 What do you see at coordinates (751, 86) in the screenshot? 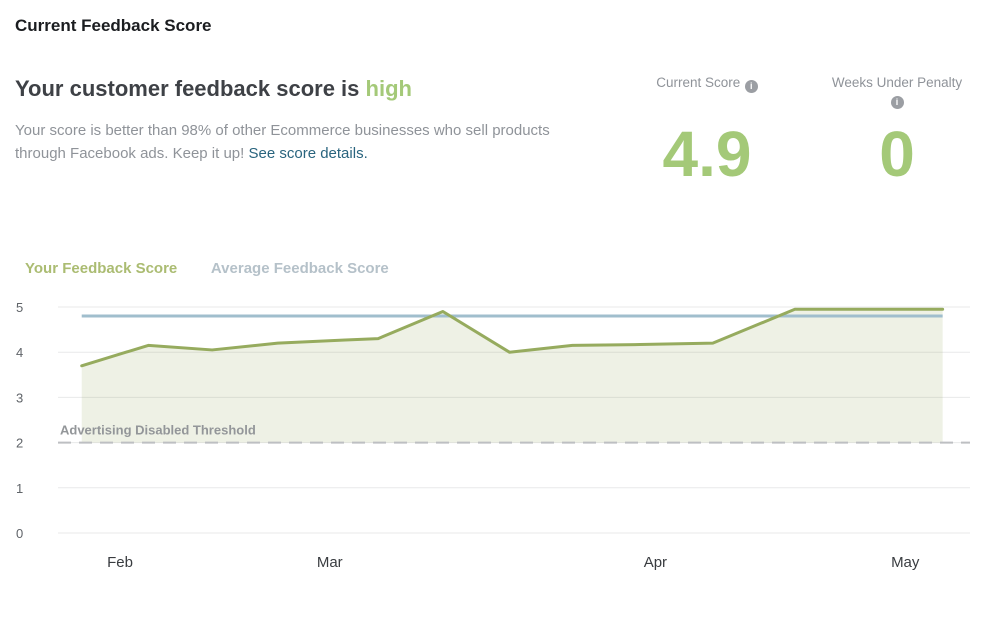
I see `current-score-info-icon: i` at bounding box center [751, 86].